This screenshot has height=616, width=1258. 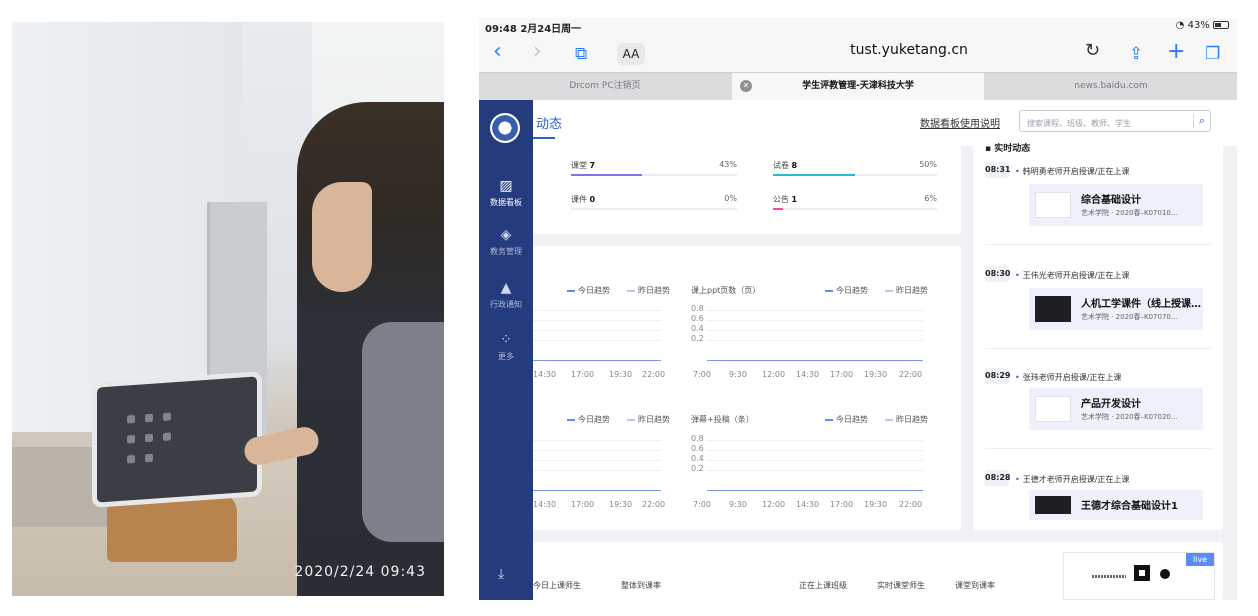 I want to click on address-bar: tust.yuketang.cn, so click(x=909, y=50).